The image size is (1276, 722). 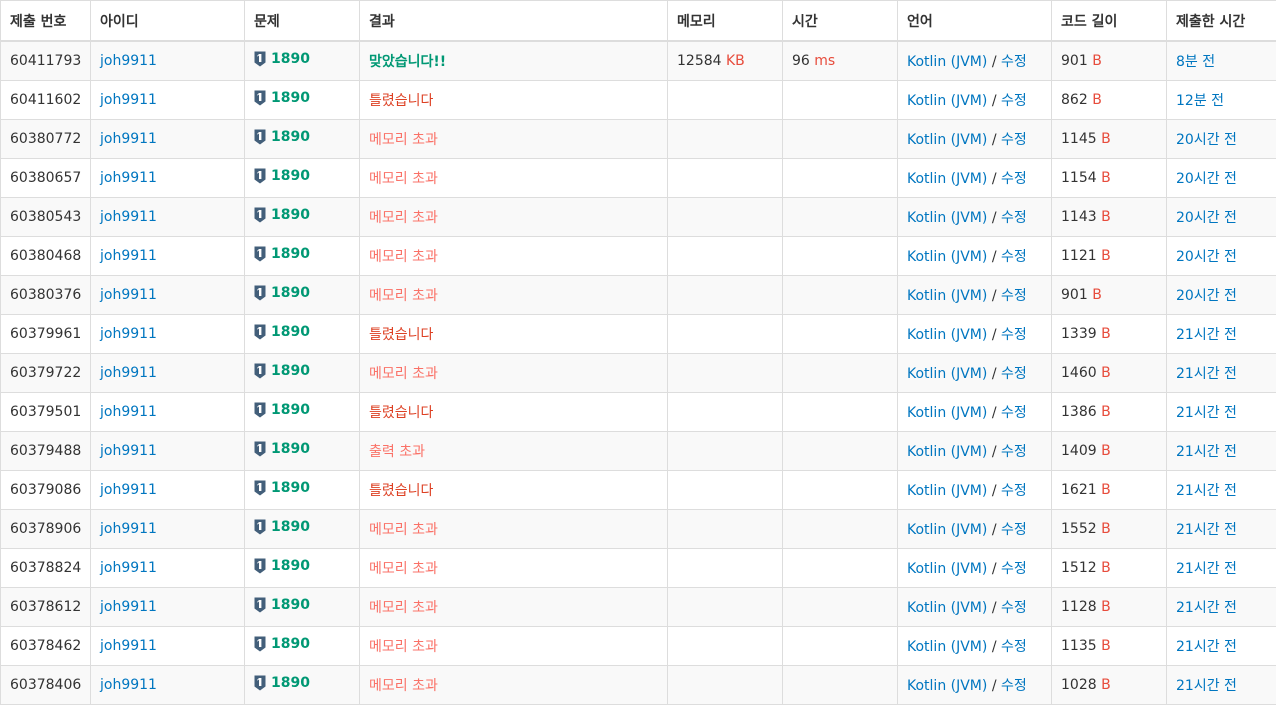 What do you see at coordinates (260, 566) in the screenshot?
I see `tier-badge-icon` at bounding box center [260, 566].